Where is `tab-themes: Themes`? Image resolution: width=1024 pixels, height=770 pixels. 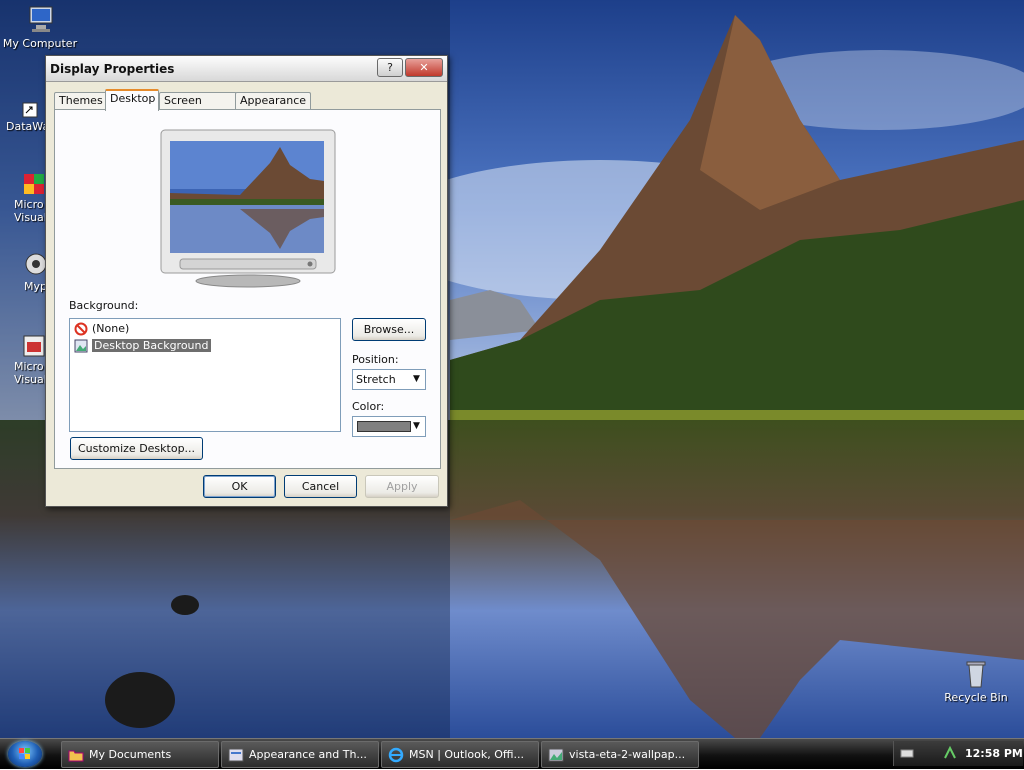 tab-themes: Themes is located at coordinates (81, 100).